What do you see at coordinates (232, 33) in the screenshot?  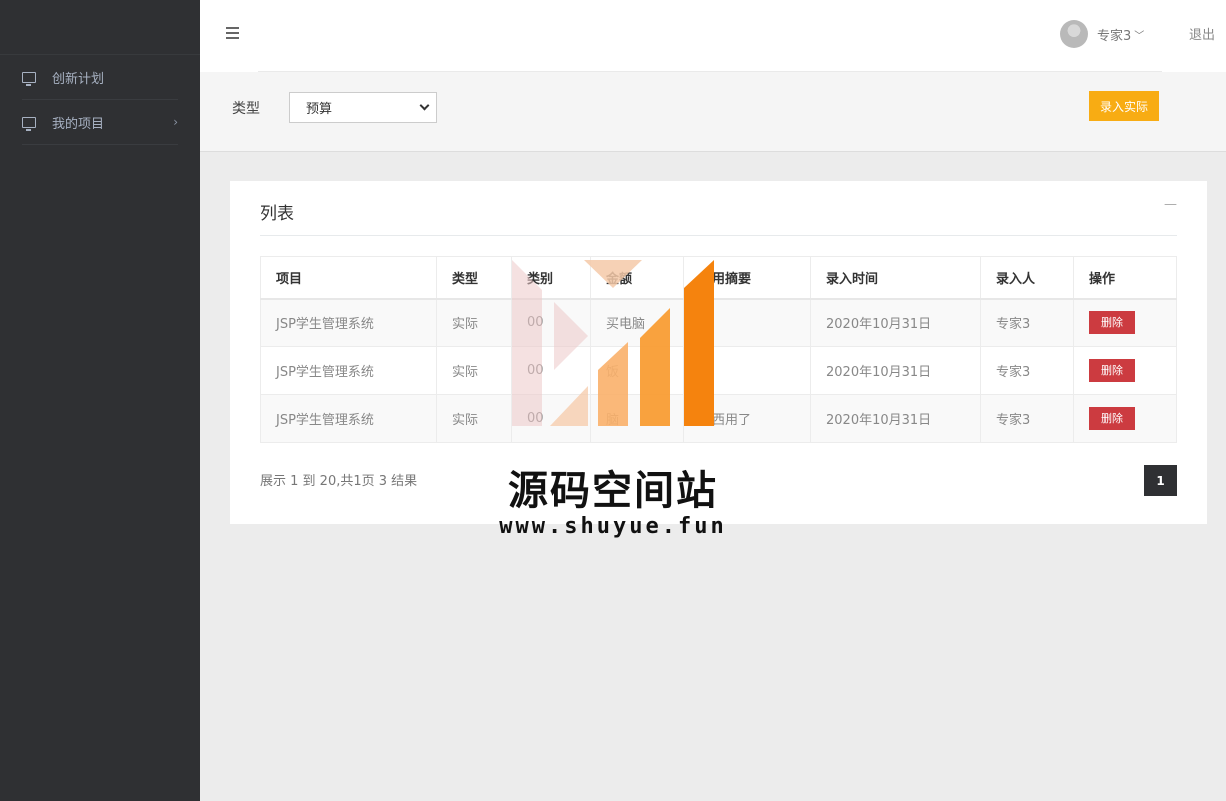 I see `menu-toggle-icon` at bounding box center [232, 33].